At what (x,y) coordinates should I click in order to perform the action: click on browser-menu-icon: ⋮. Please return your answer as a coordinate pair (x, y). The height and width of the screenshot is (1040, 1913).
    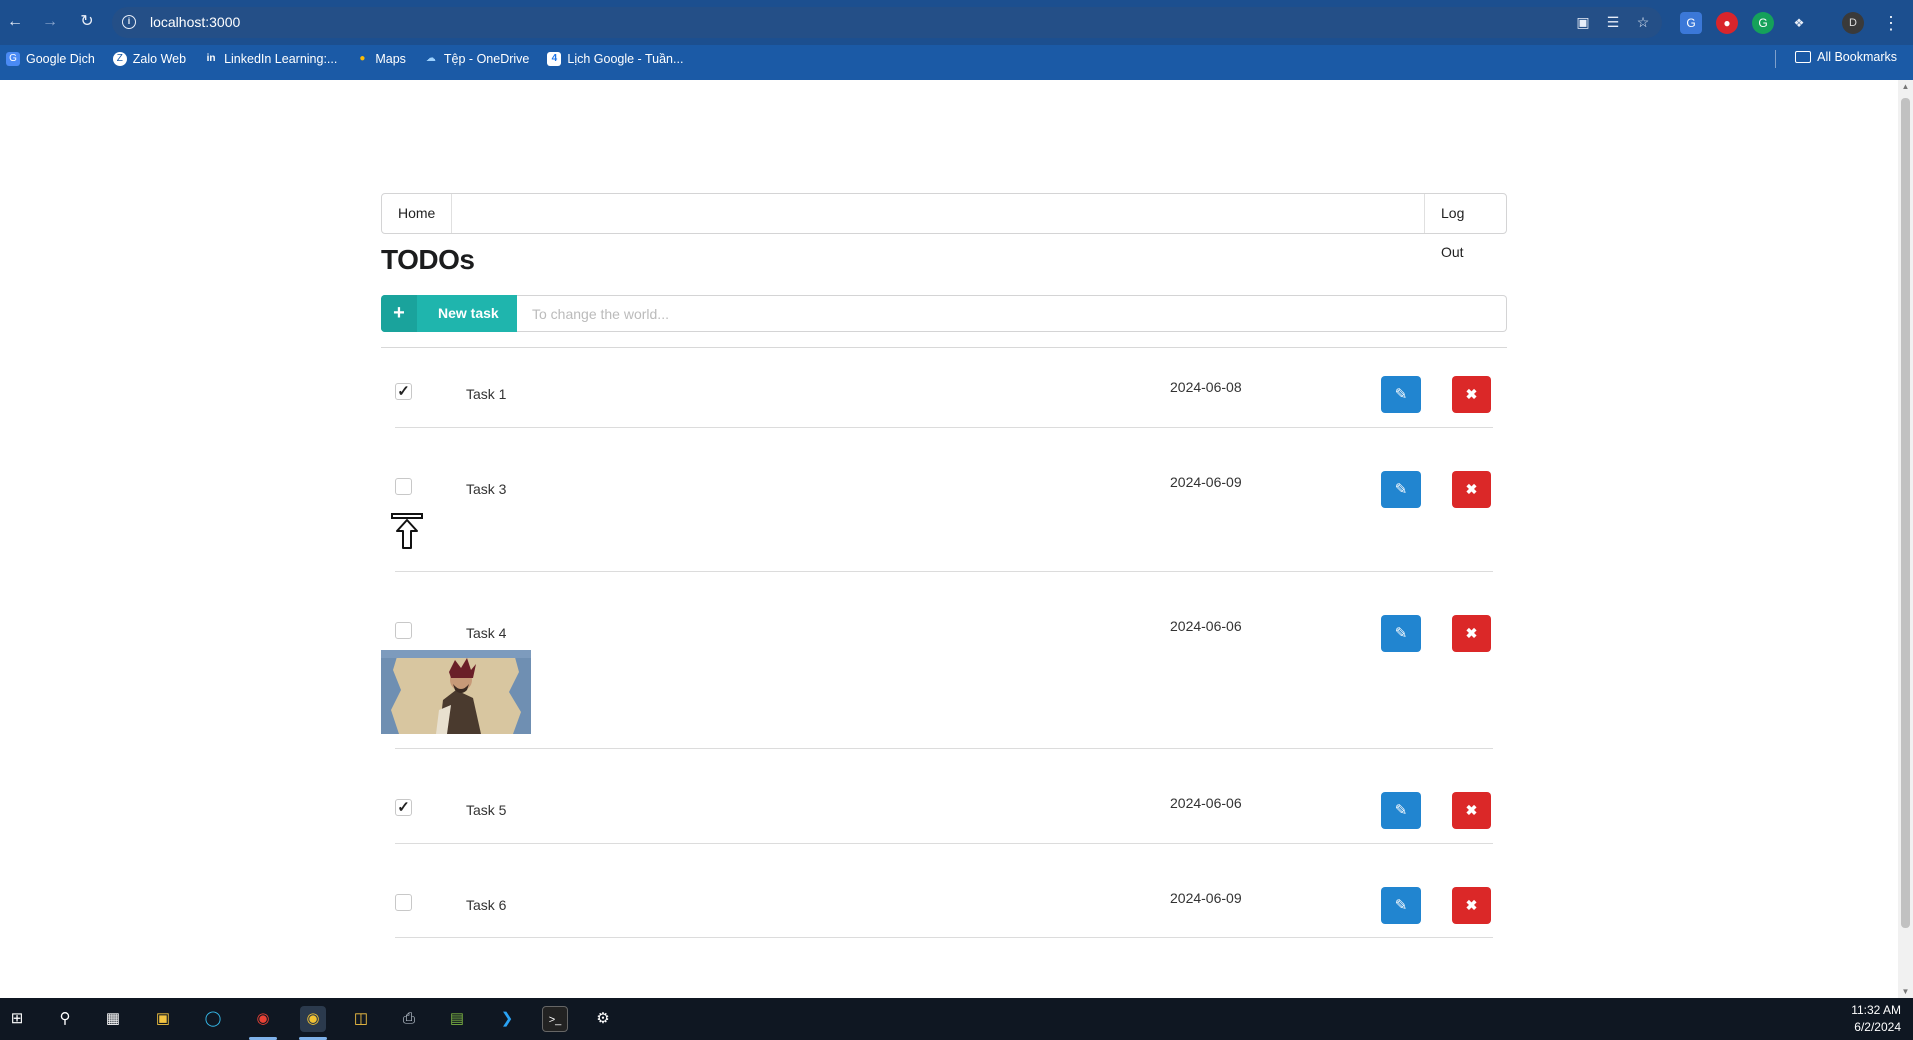
    Looking at the image, I should click on (1891, 23).